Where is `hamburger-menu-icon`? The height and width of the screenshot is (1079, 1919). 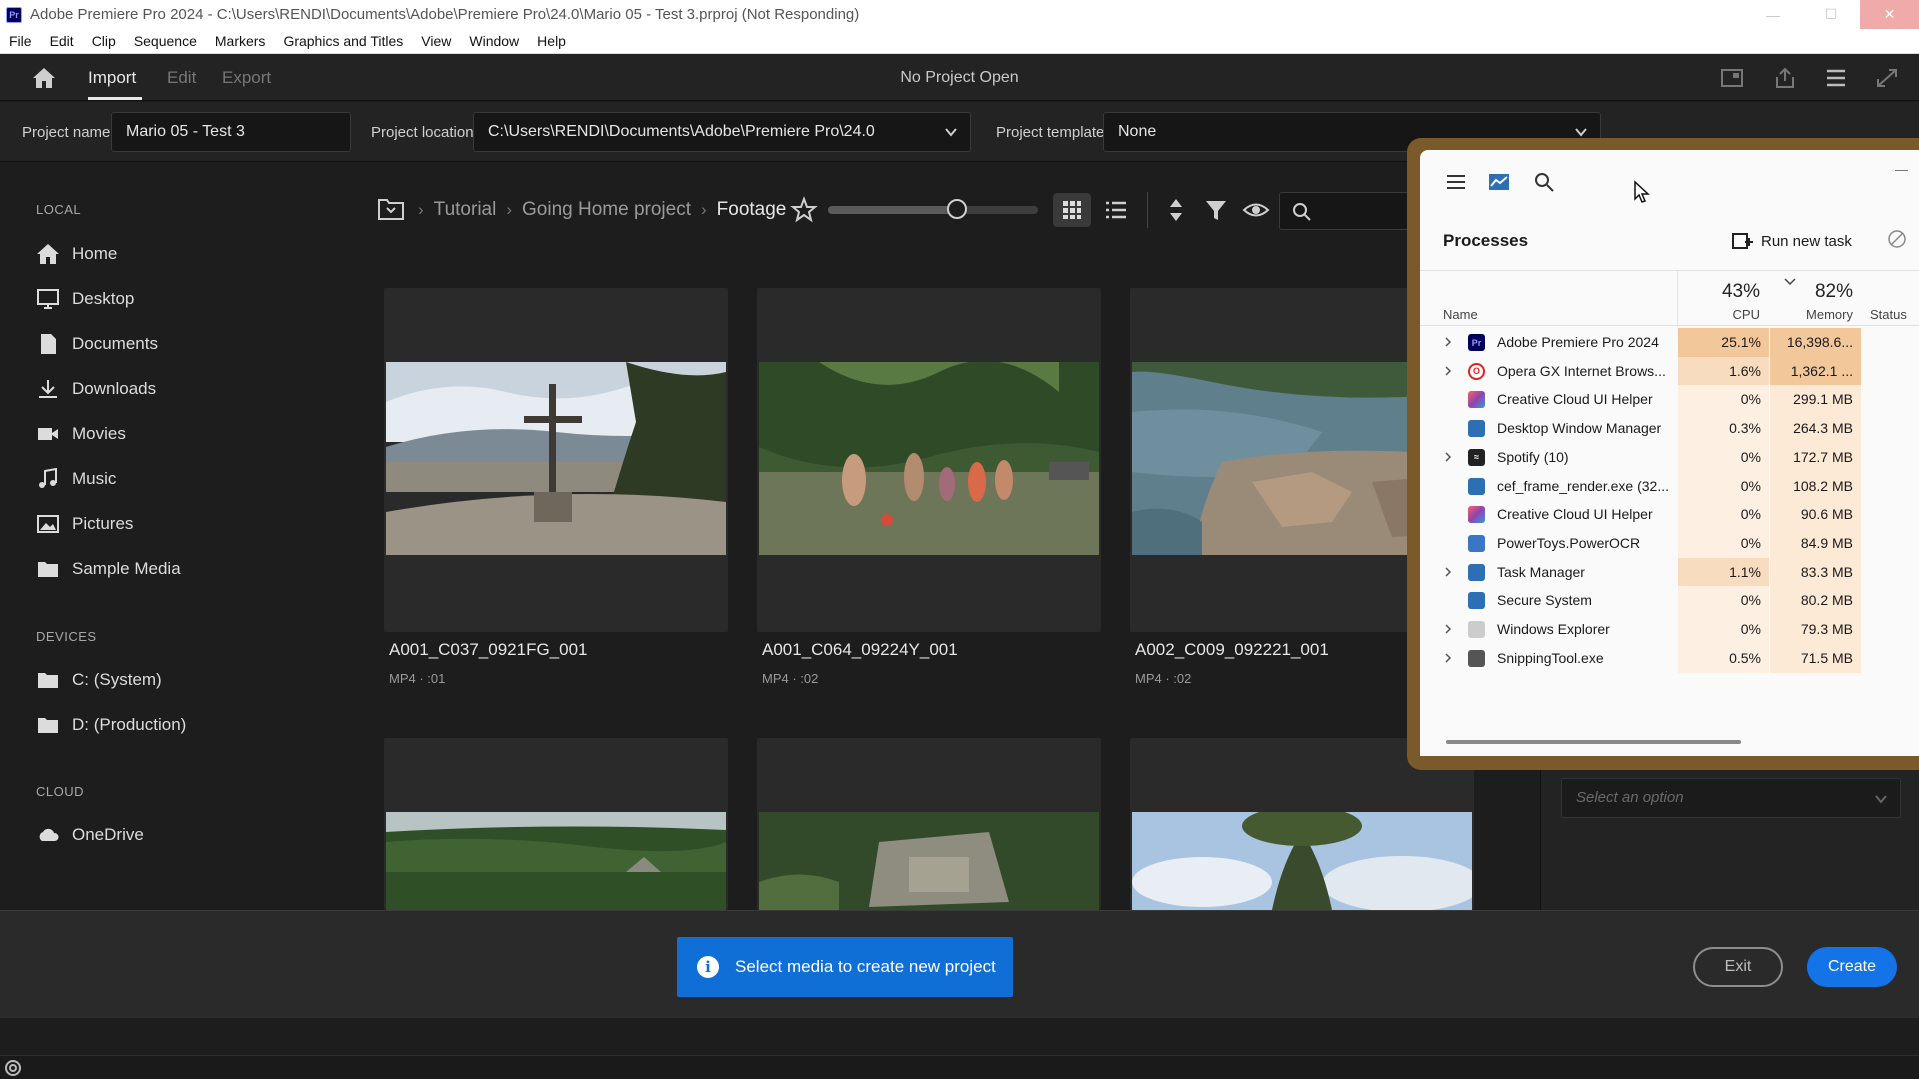
hamburger-menu-icon is located at coordinates (1456, 182).